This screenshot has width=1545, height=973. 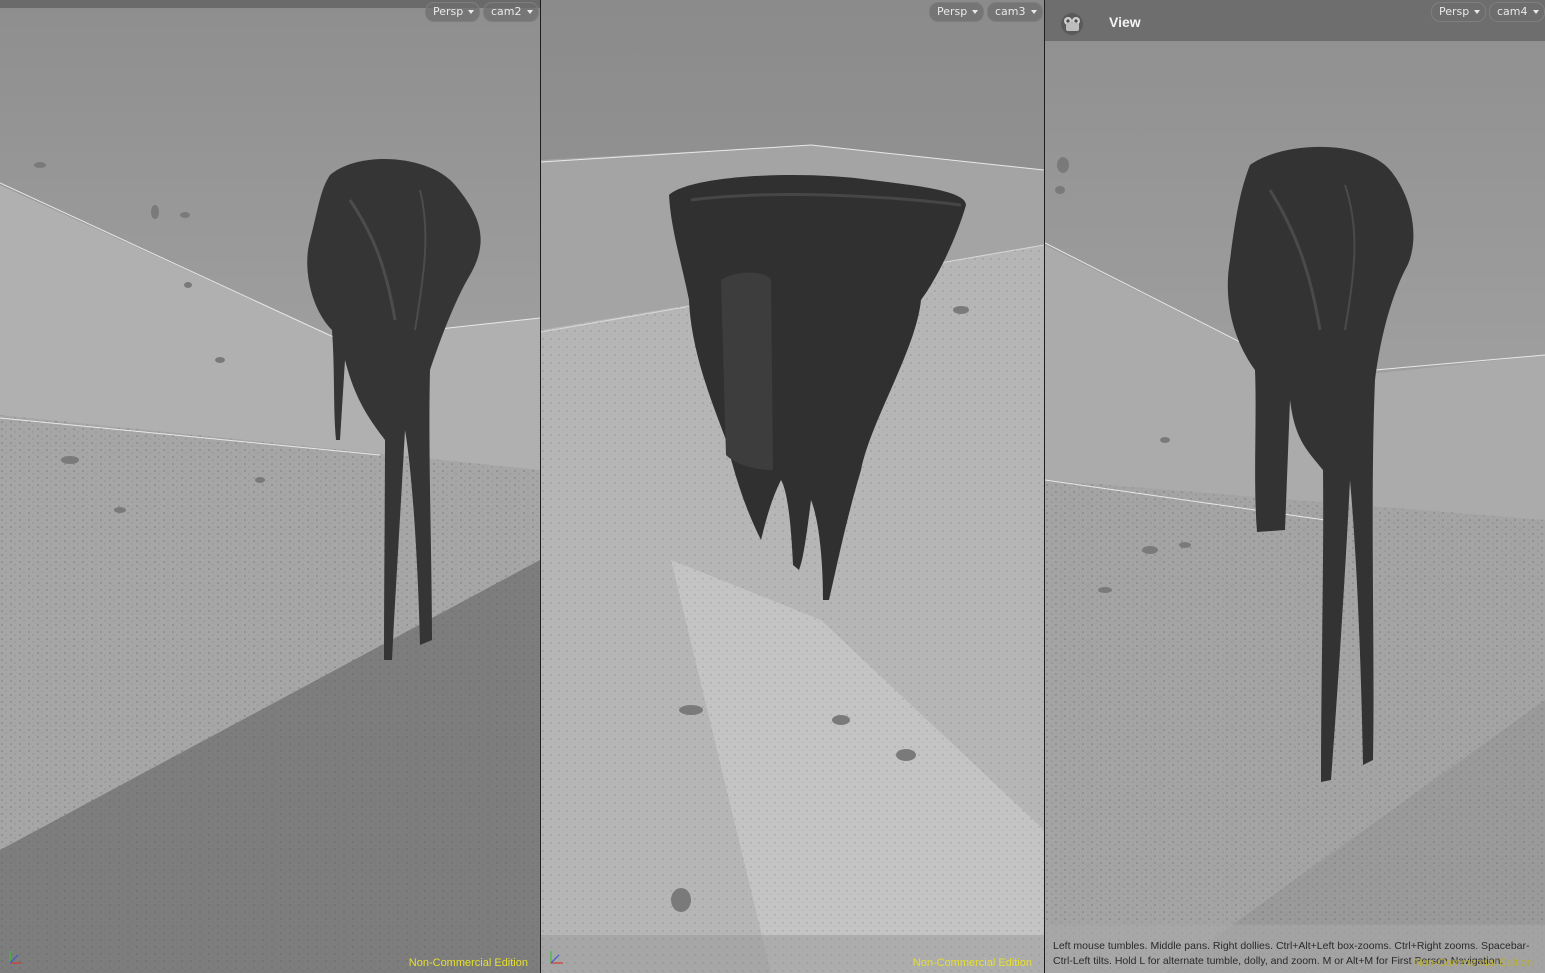 What do you see at coordinates (1517, 12) in the screenshot?
I see `camera-menu: cam4` at bounding box center [1517, 12].